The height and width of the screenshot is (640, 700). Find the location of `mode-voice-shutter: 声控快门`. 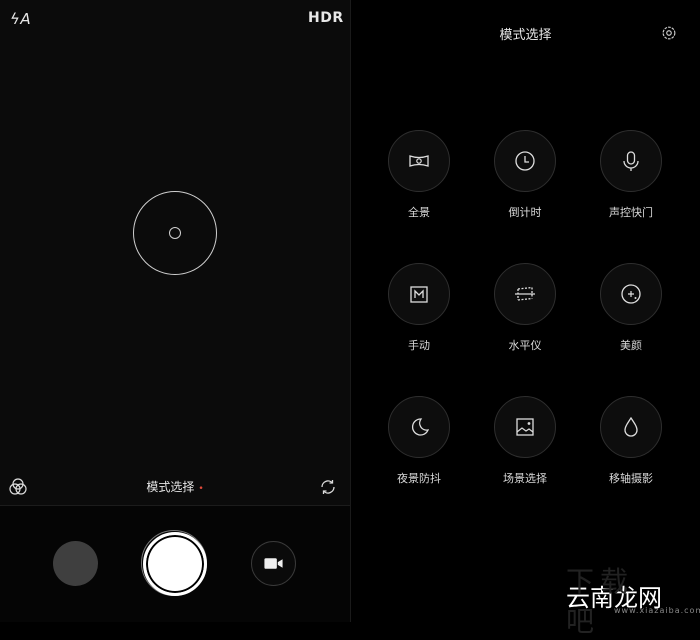

mode-voice-shutter: 声控快门 is located at coordinates (631, 175).